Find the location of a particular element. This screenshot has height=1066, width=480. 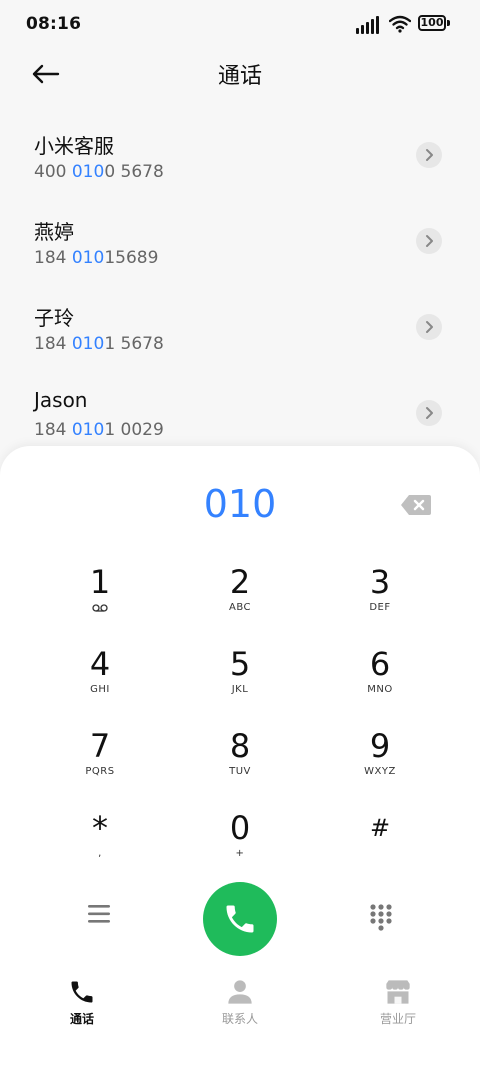

call-button is located at coordinates (240, 919).